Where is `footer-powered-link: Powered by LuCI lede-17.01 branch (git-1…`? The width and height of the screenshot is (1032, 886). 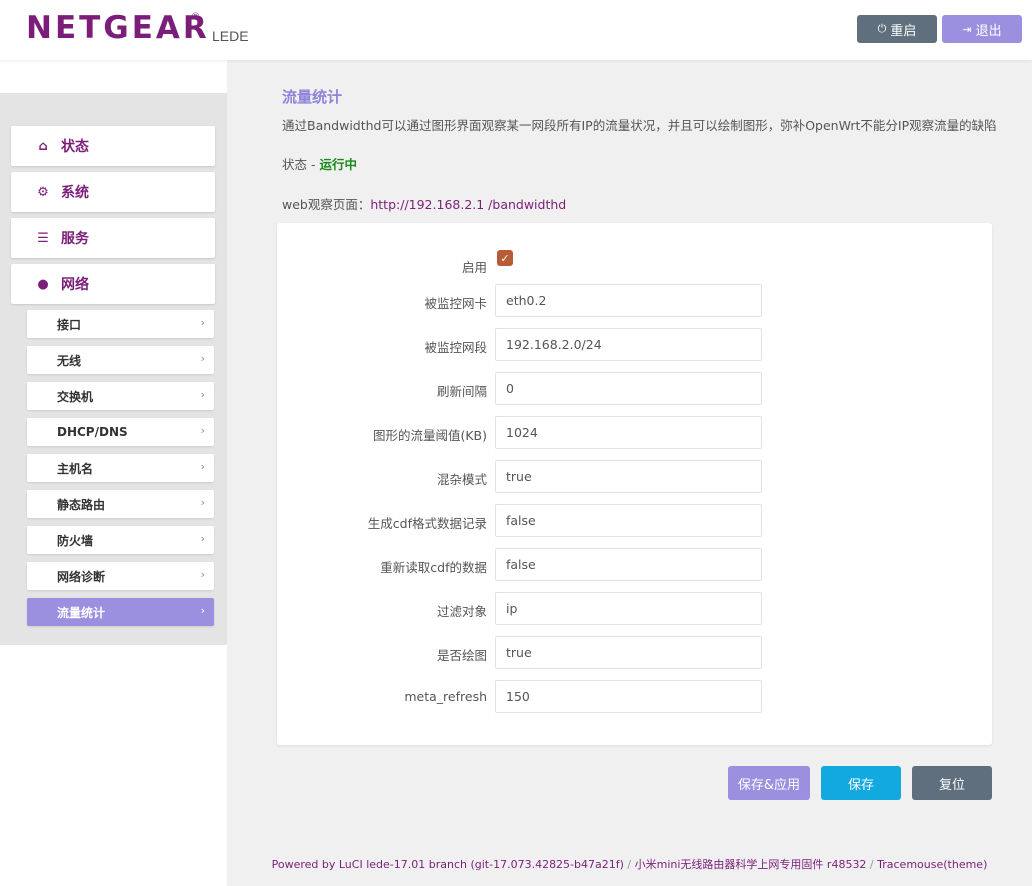 footer-powered-link: Powered by LuCI lede-17.01 branch (git-1… is located at coordinates (448, 864).